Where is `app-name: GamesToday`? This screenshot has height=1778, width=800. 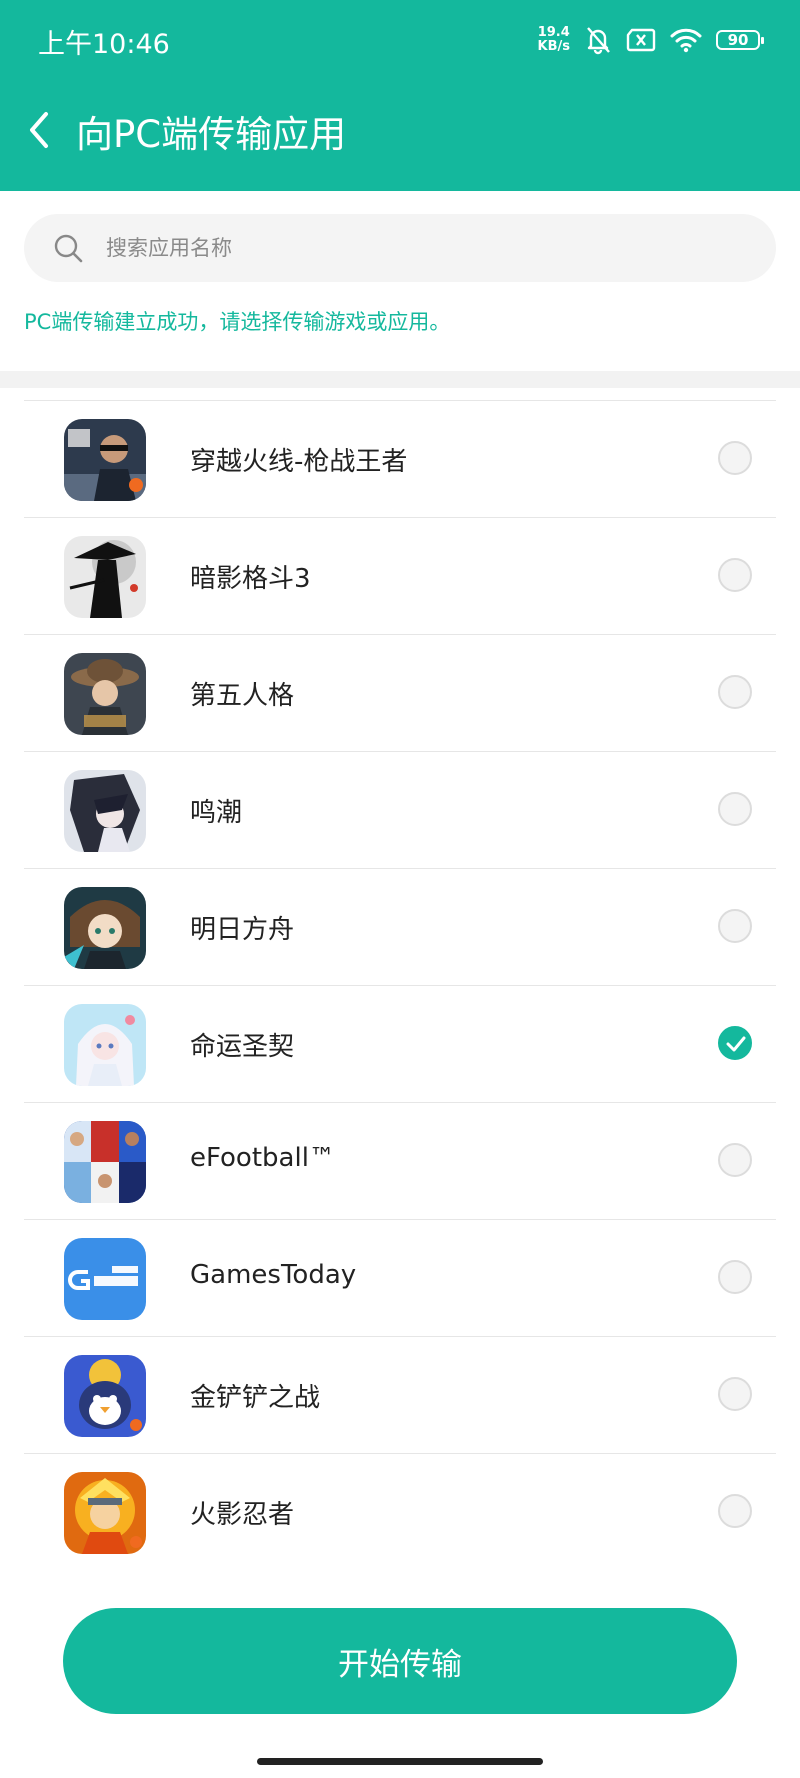 app-name: GamesToday is located at coordinates (273, 1275).